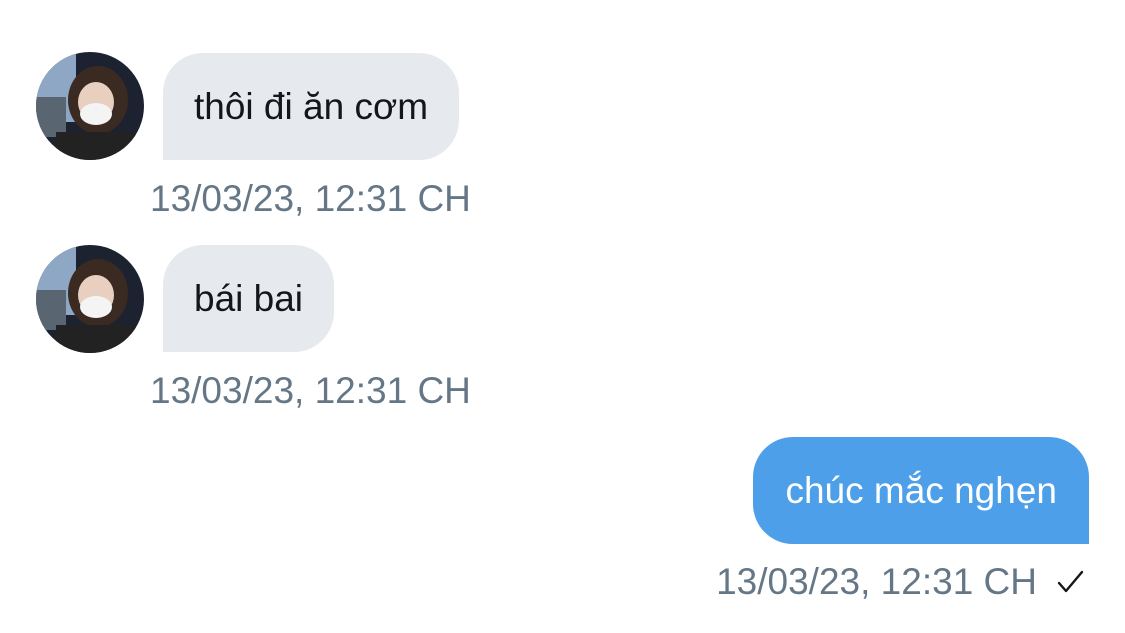 The height and width of the screenshot is (633, 1125). I want to click on message-text: bái bai, so click(249, 298).